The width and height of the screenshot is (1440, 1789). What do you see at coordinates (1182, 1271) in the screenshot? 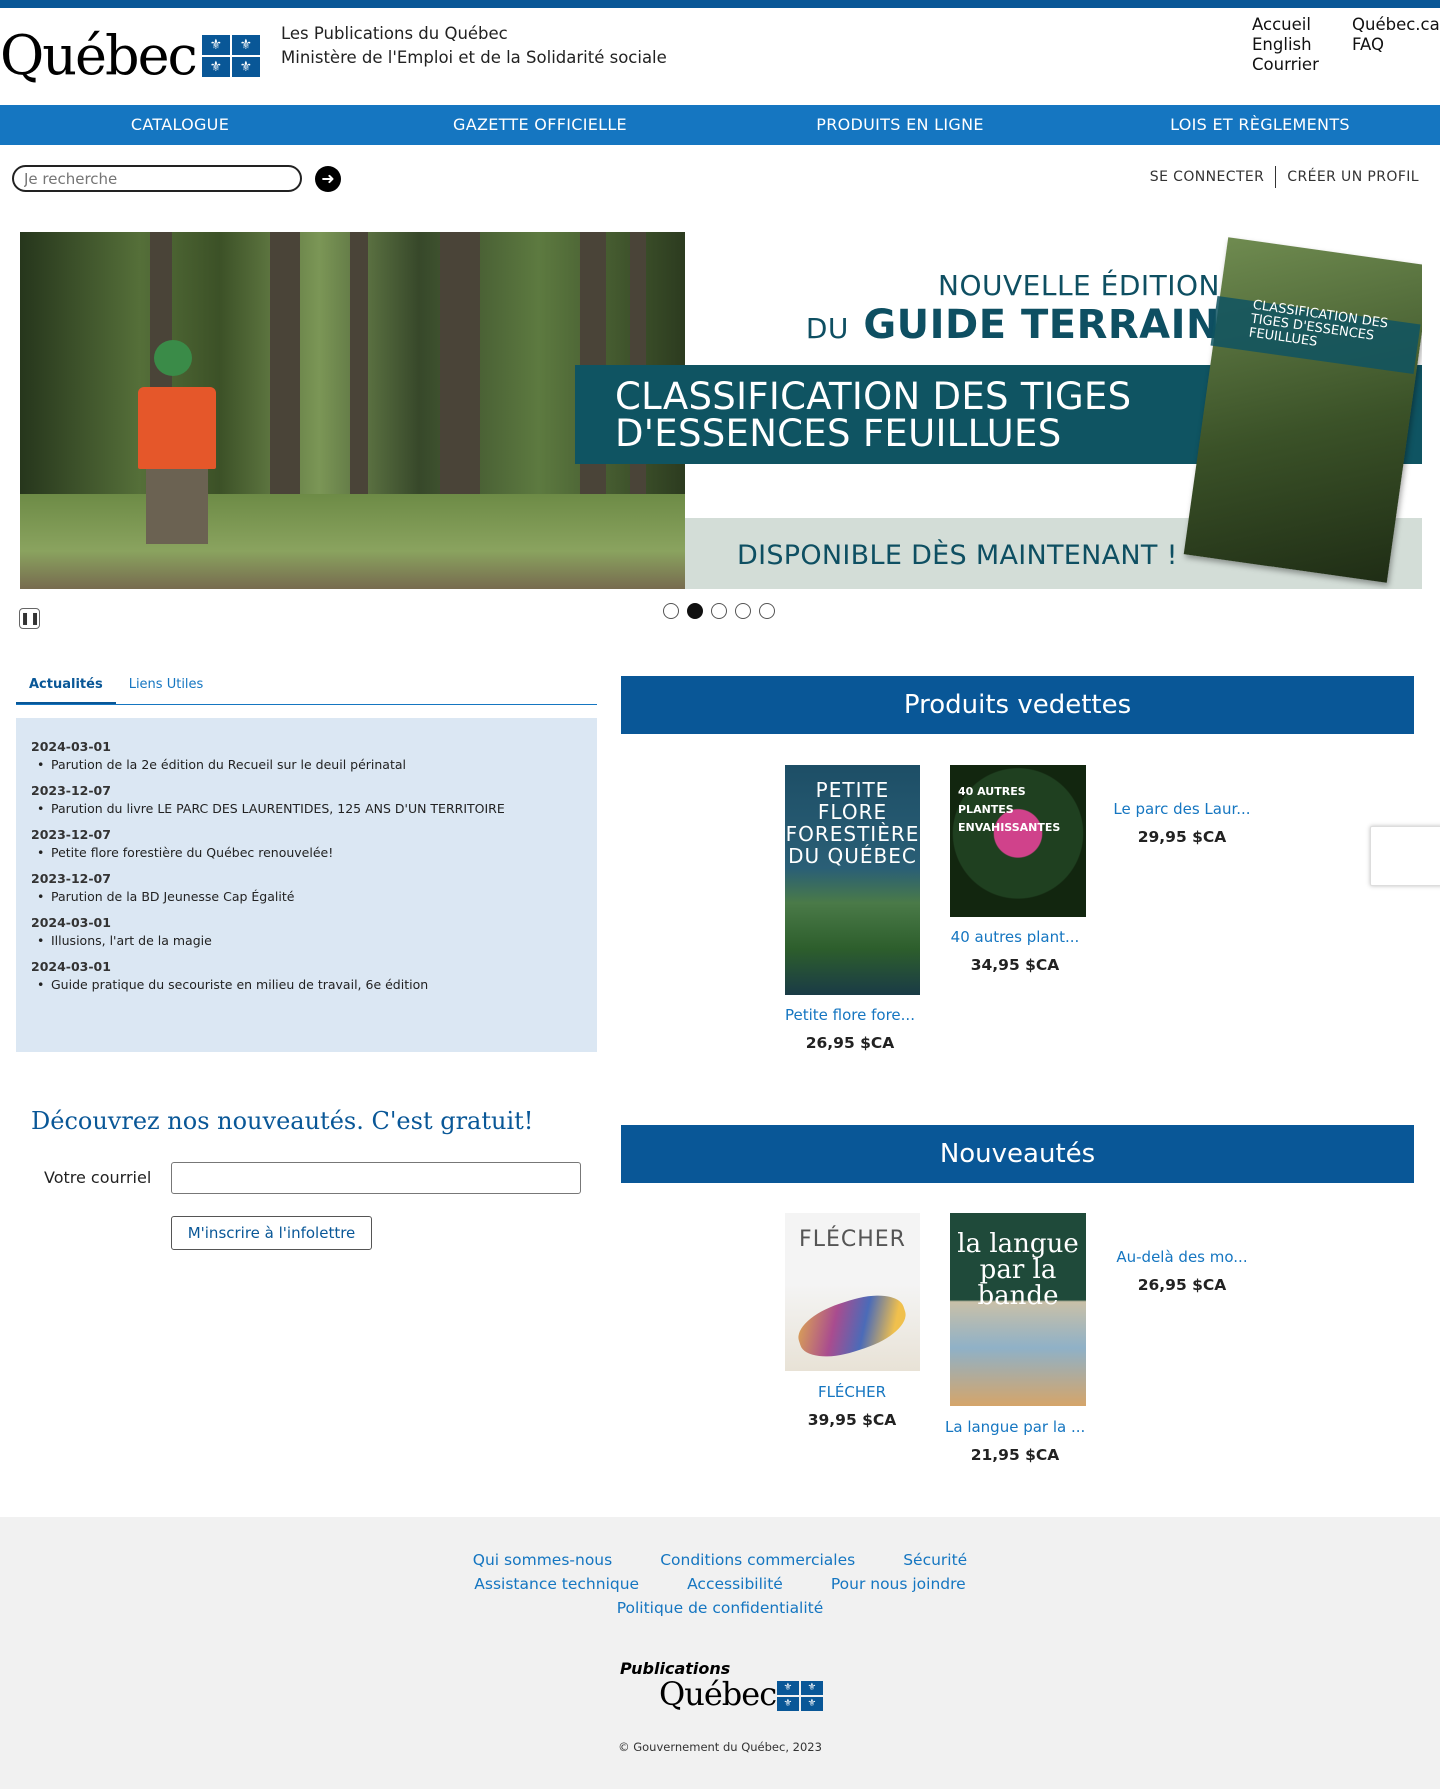
I see `product-card: Au-delà des mo... 26,95 $CA` at bounding box center [1182, 1271].